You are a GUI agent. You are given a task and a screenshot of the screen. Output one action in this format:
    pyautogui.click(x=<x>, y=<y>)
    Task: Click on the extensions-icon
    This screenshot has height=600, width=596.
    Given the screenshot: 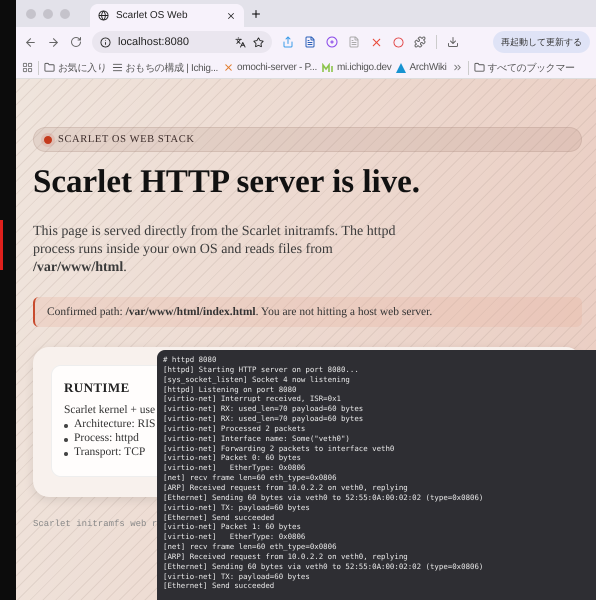 What is the action you would take?
    pyautogui.click(x=420, y=42)
    